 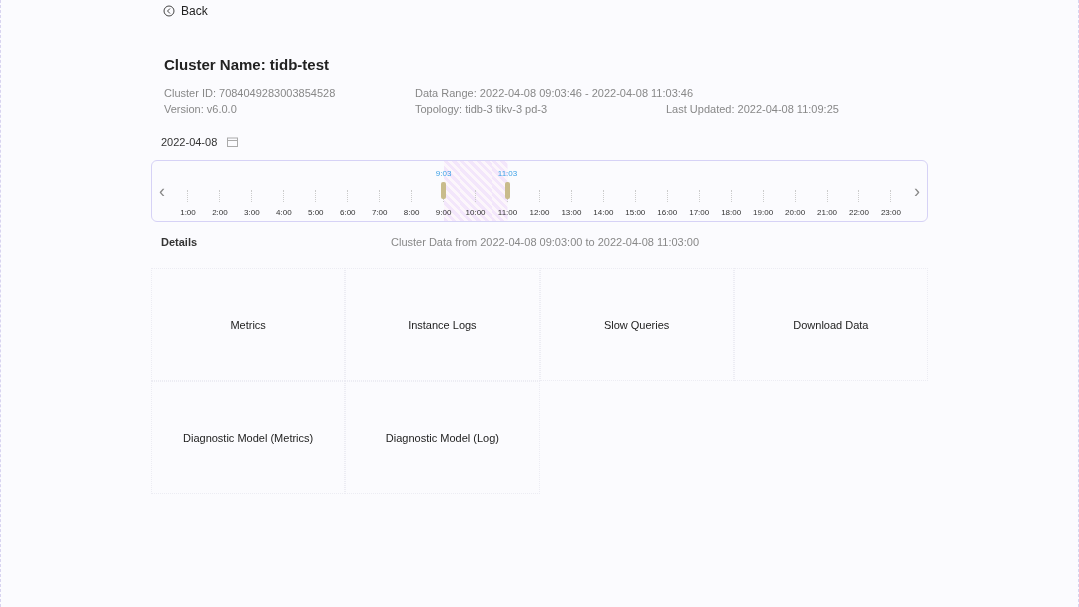 What do you see at coordinates (247, 64) in the screenshot?
I see `cluster-title: Cluster Name: tidb-test` at bounding box center [247, 64].